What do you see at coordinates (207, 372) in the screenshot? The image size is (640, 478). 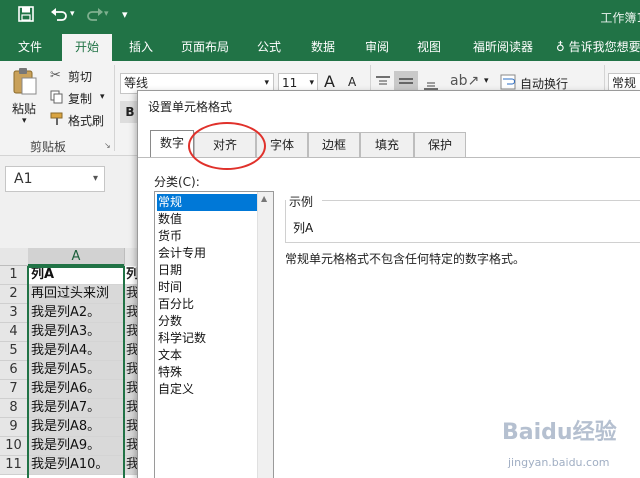 I see `category-item: 特殊` at bounding box center [207, 372].